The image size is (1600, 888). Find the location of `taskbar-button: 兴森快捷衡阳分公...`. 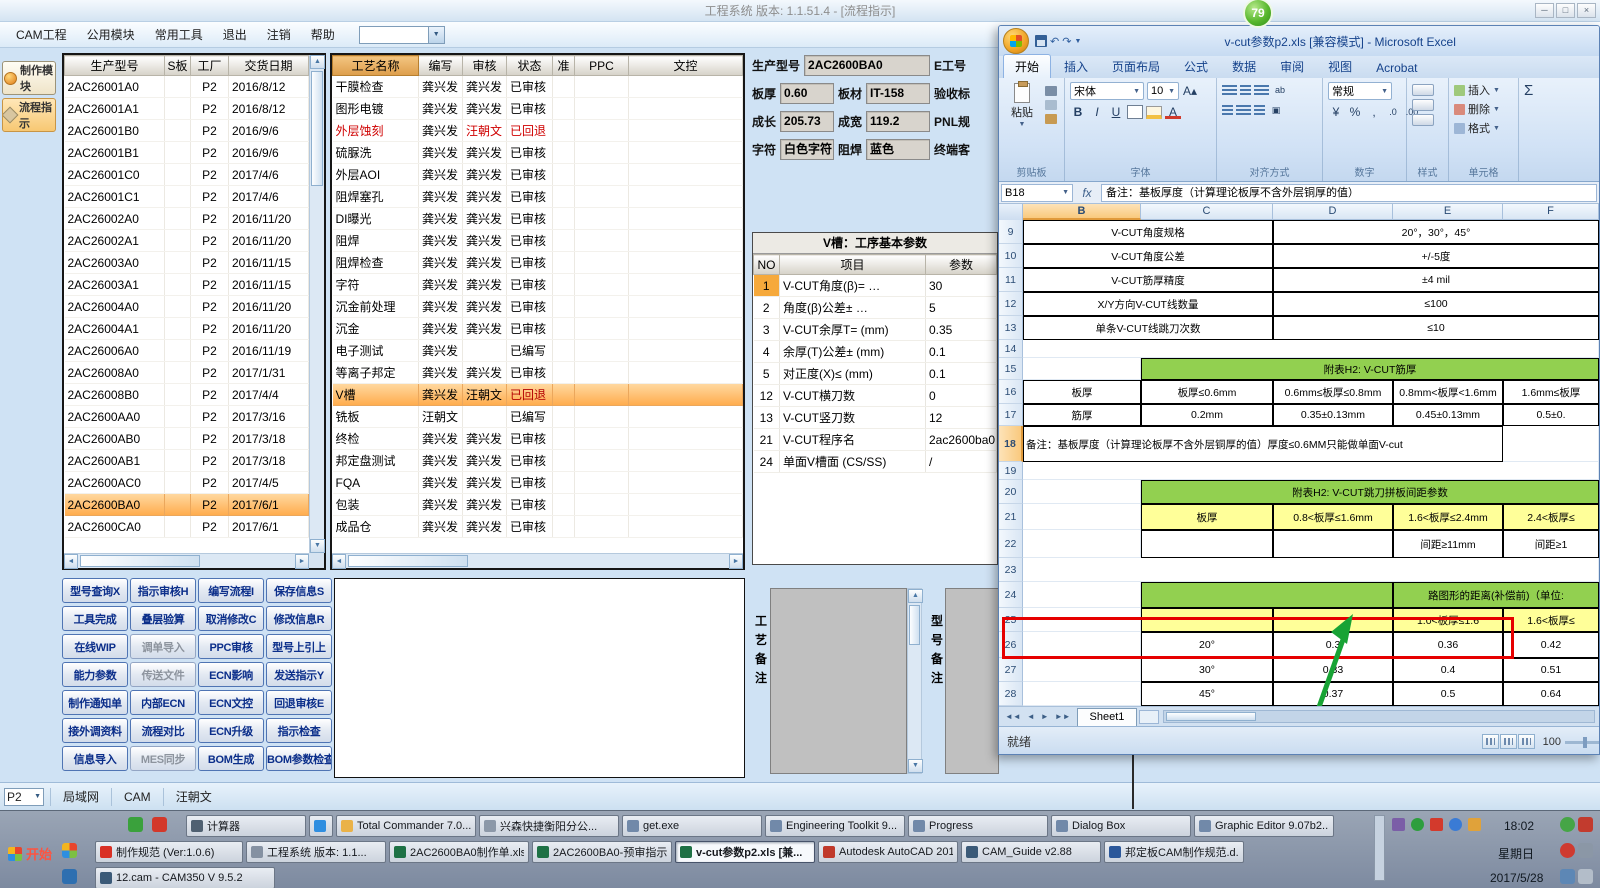

taskbar-button: 兴森快捷衡阳分公... is located at coordinates (549, 826).